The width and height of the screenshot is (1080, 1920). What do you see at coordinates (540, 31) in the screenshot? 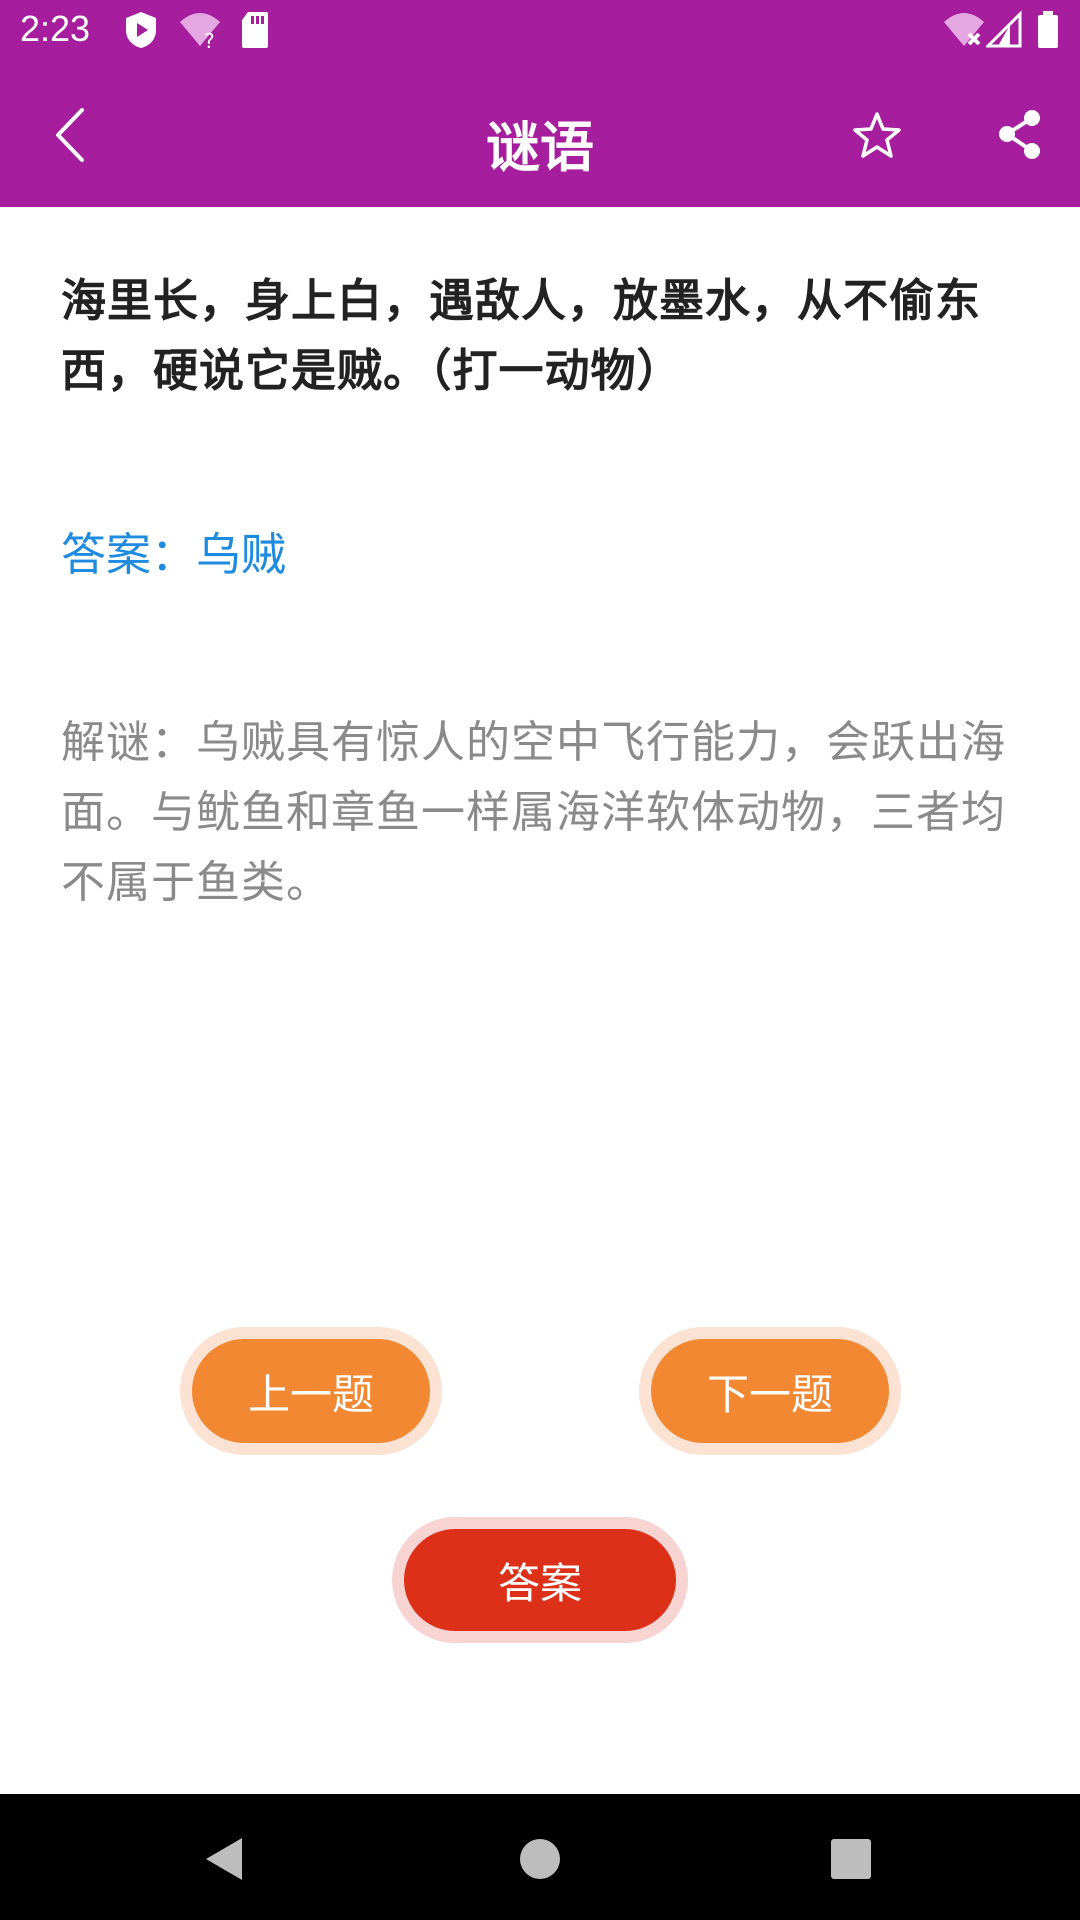
I see `status-bar: 2:23 ?` at bounding box center [540, 31].